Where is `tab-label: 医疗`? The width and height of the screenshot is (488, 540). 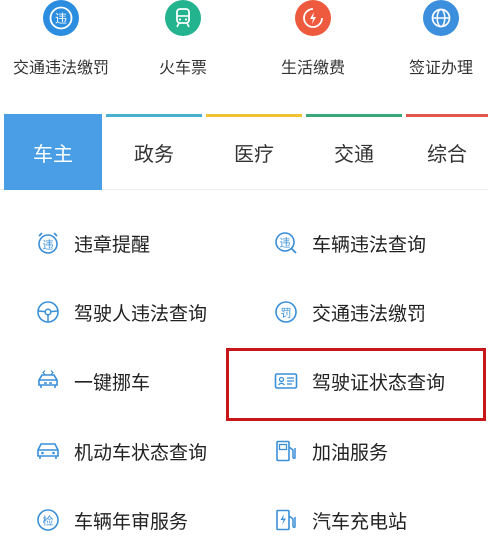
tab-label: 医疗 is located at coordinates (254, 153).